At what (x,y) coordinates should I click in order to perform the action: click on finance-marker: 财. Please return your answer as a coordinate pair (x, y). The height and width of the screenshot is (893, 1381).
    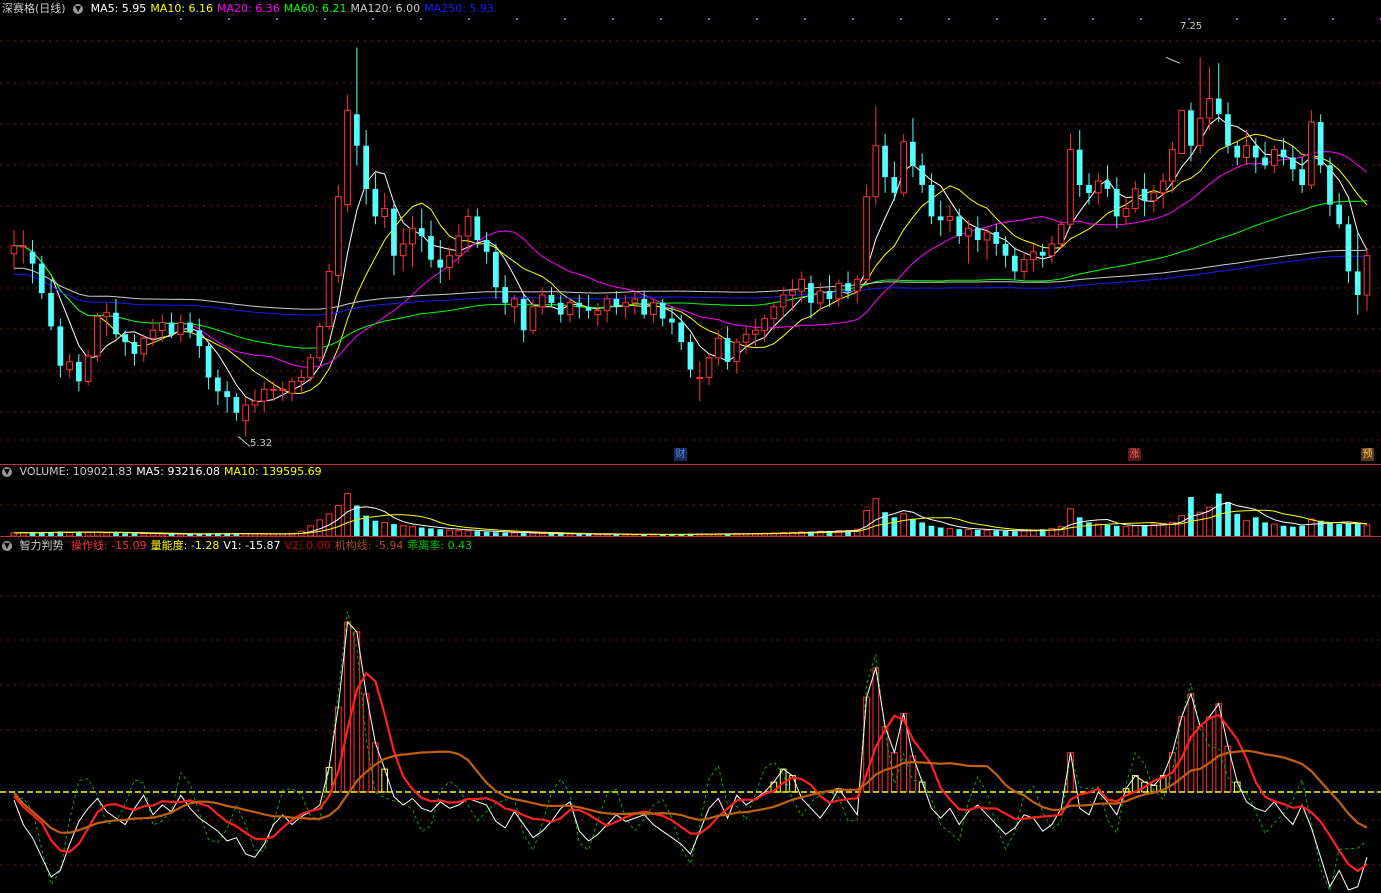
    Looking at the image, I should click on (680, 454).